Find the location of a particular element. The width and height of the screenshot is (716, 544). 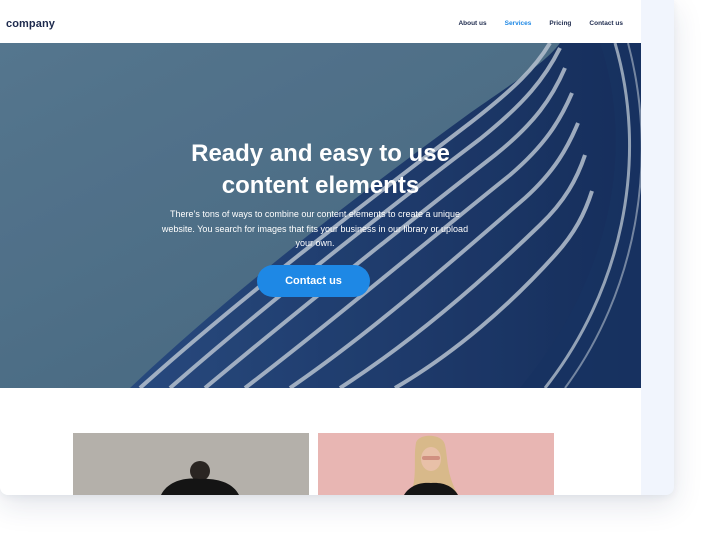

nav-link-pricing: Pricing is located at coordinates (560, 23).